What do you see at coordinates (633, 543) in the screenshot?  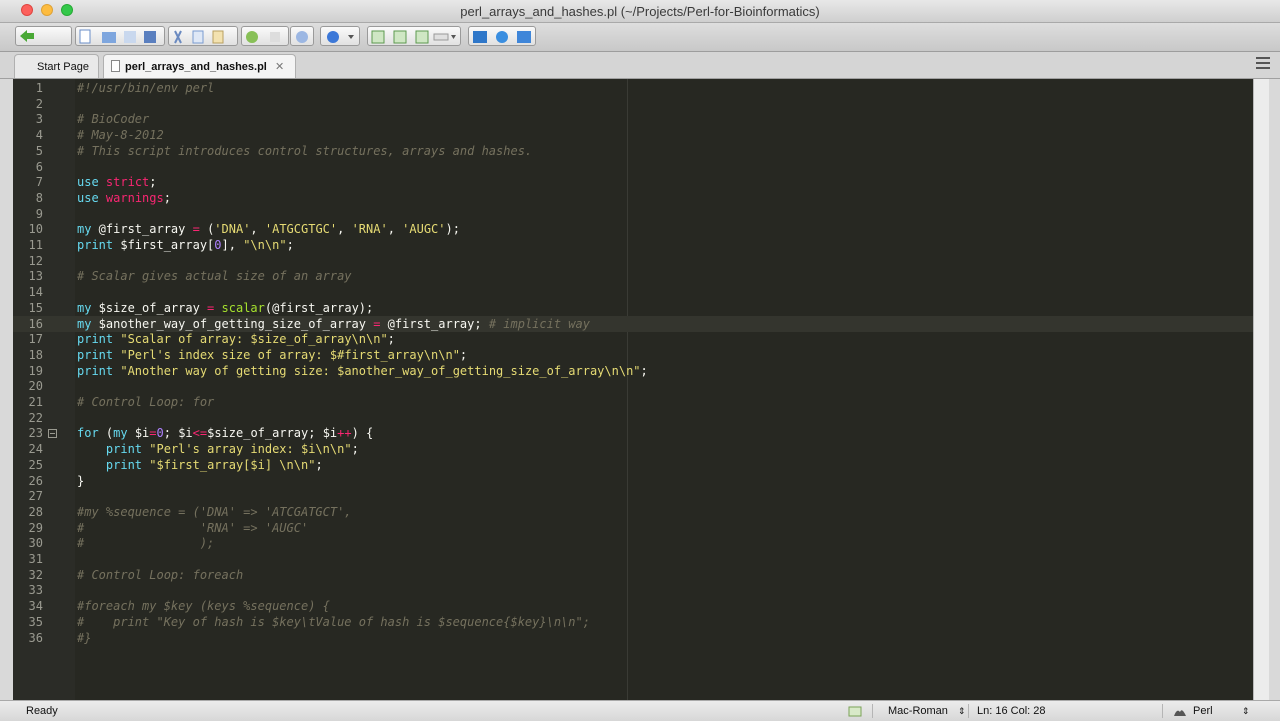 I see `code-line: 30 # );` at bounding box center [633, 543].